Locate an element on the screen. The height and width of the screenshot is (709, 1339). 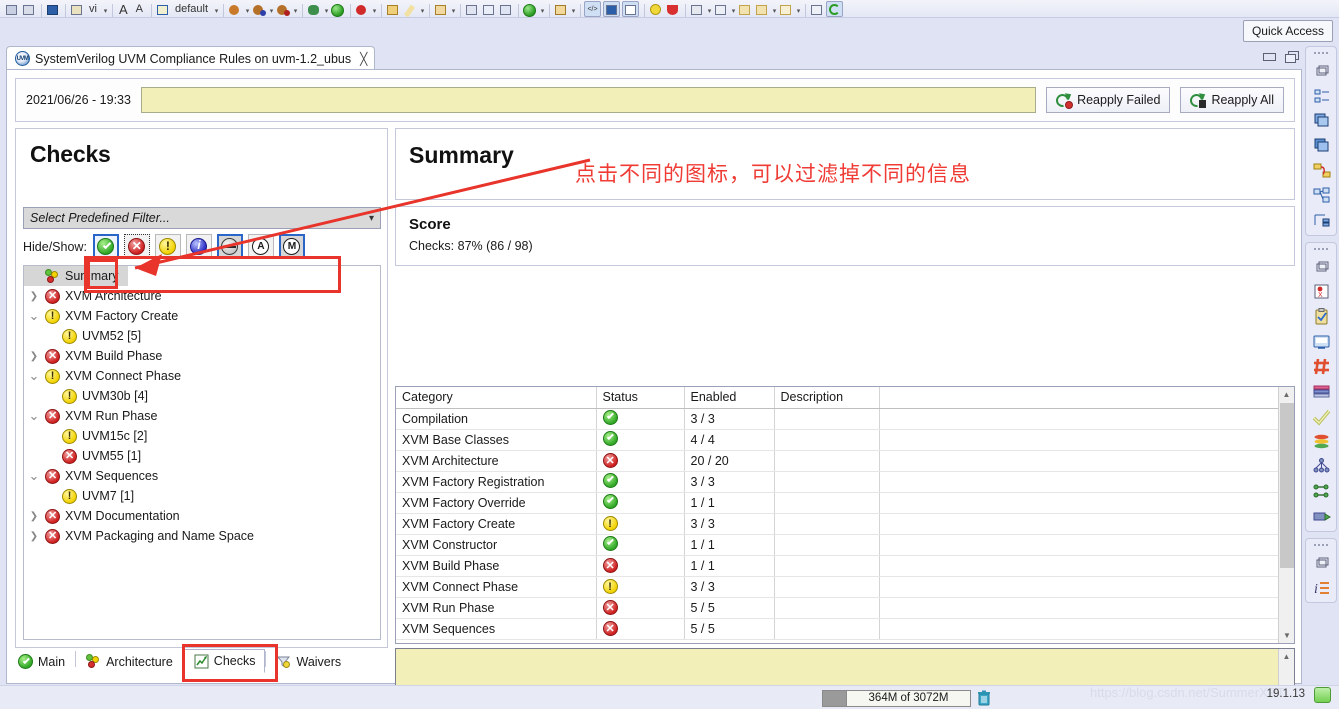
tree-item: ! UVM7 [1] is located at coordinates (202, 496).